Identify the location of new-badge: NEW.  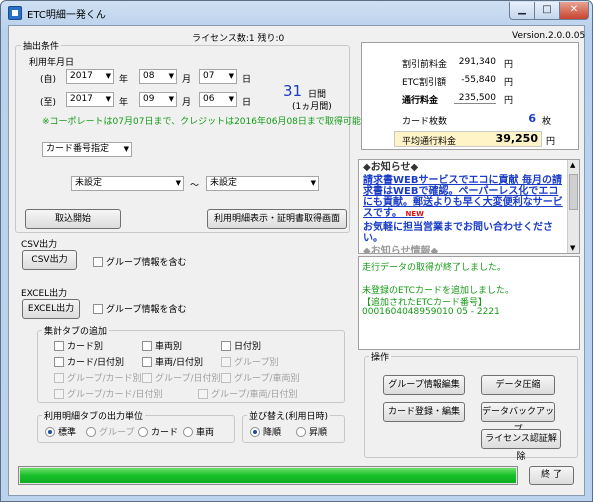
(414, 214).